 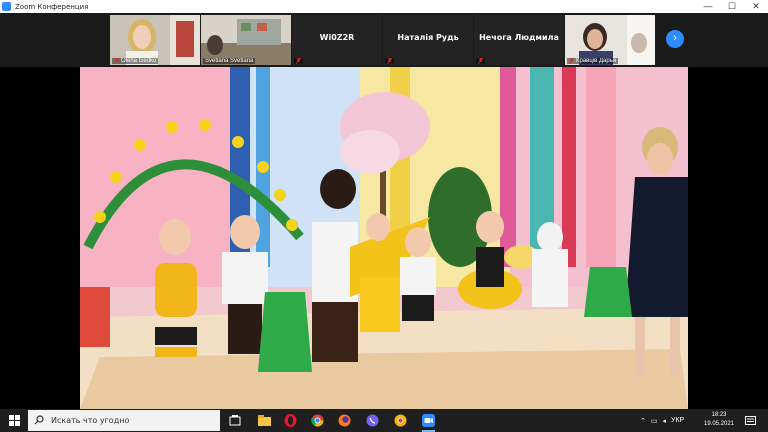 What do you see at coordinates (90, 420) in the screenshot?
I see `search-placeholder: Искать что угодно` at bounding box center [90, 420].